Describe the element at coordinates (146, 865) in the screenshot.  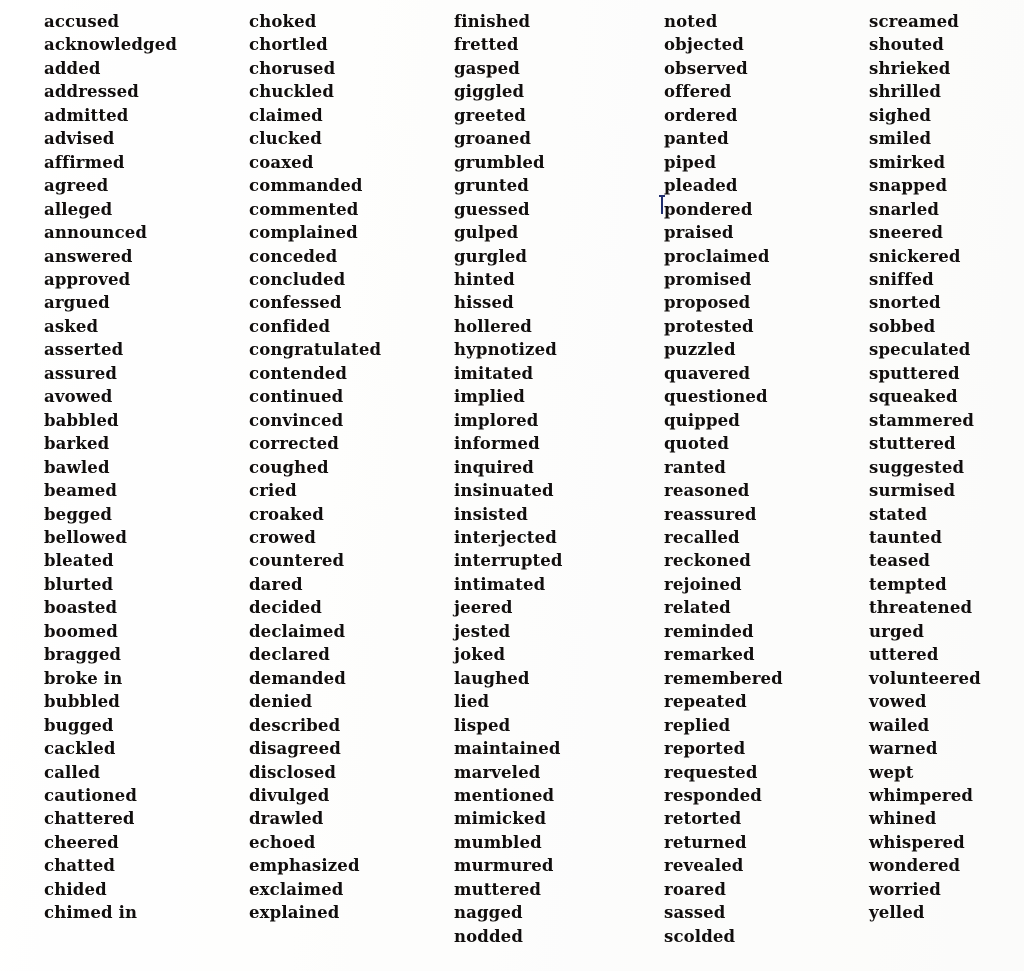
I see `word-item: chatted` at that location.